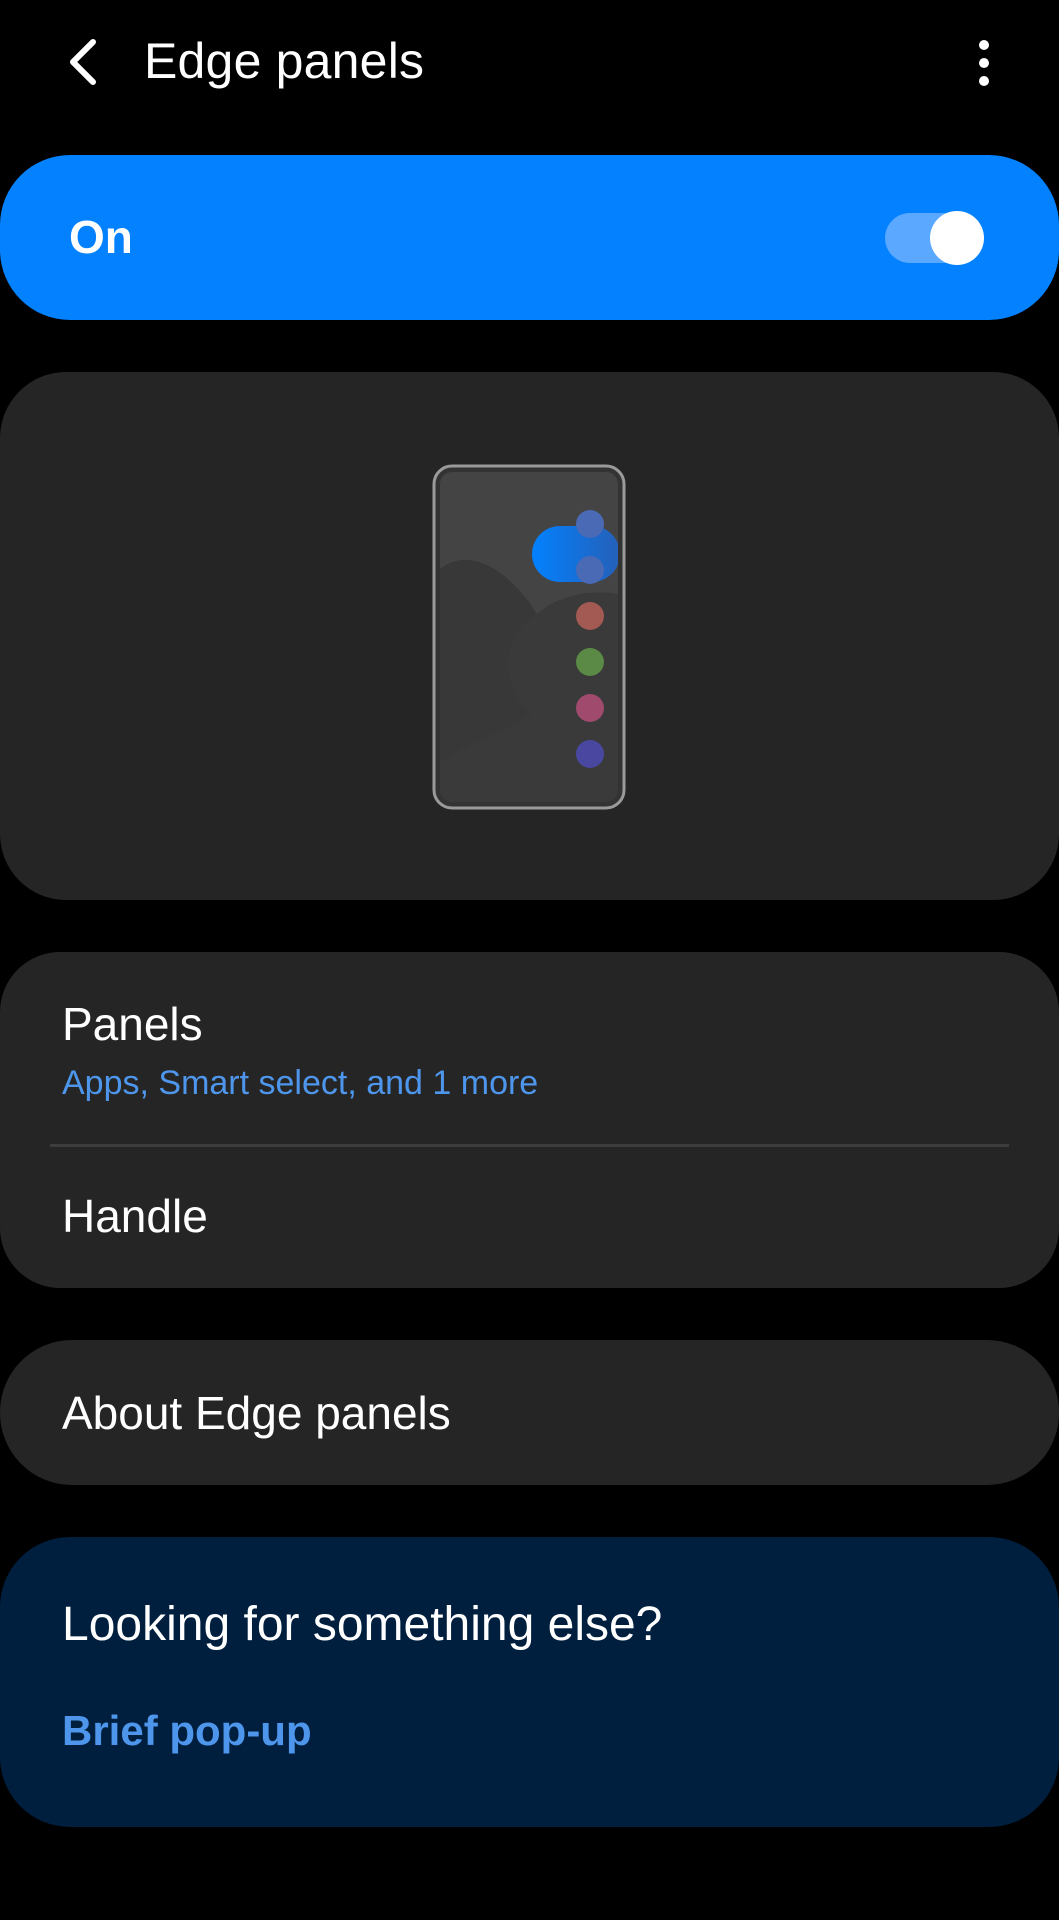 The image size is (1059, 1920). I want to click on back-button, so click(83, 62).